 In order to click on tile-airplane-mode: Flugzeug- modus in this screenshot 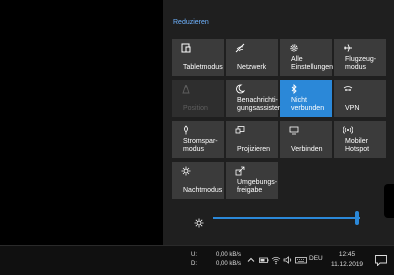, I will do `click(360, 57)`.